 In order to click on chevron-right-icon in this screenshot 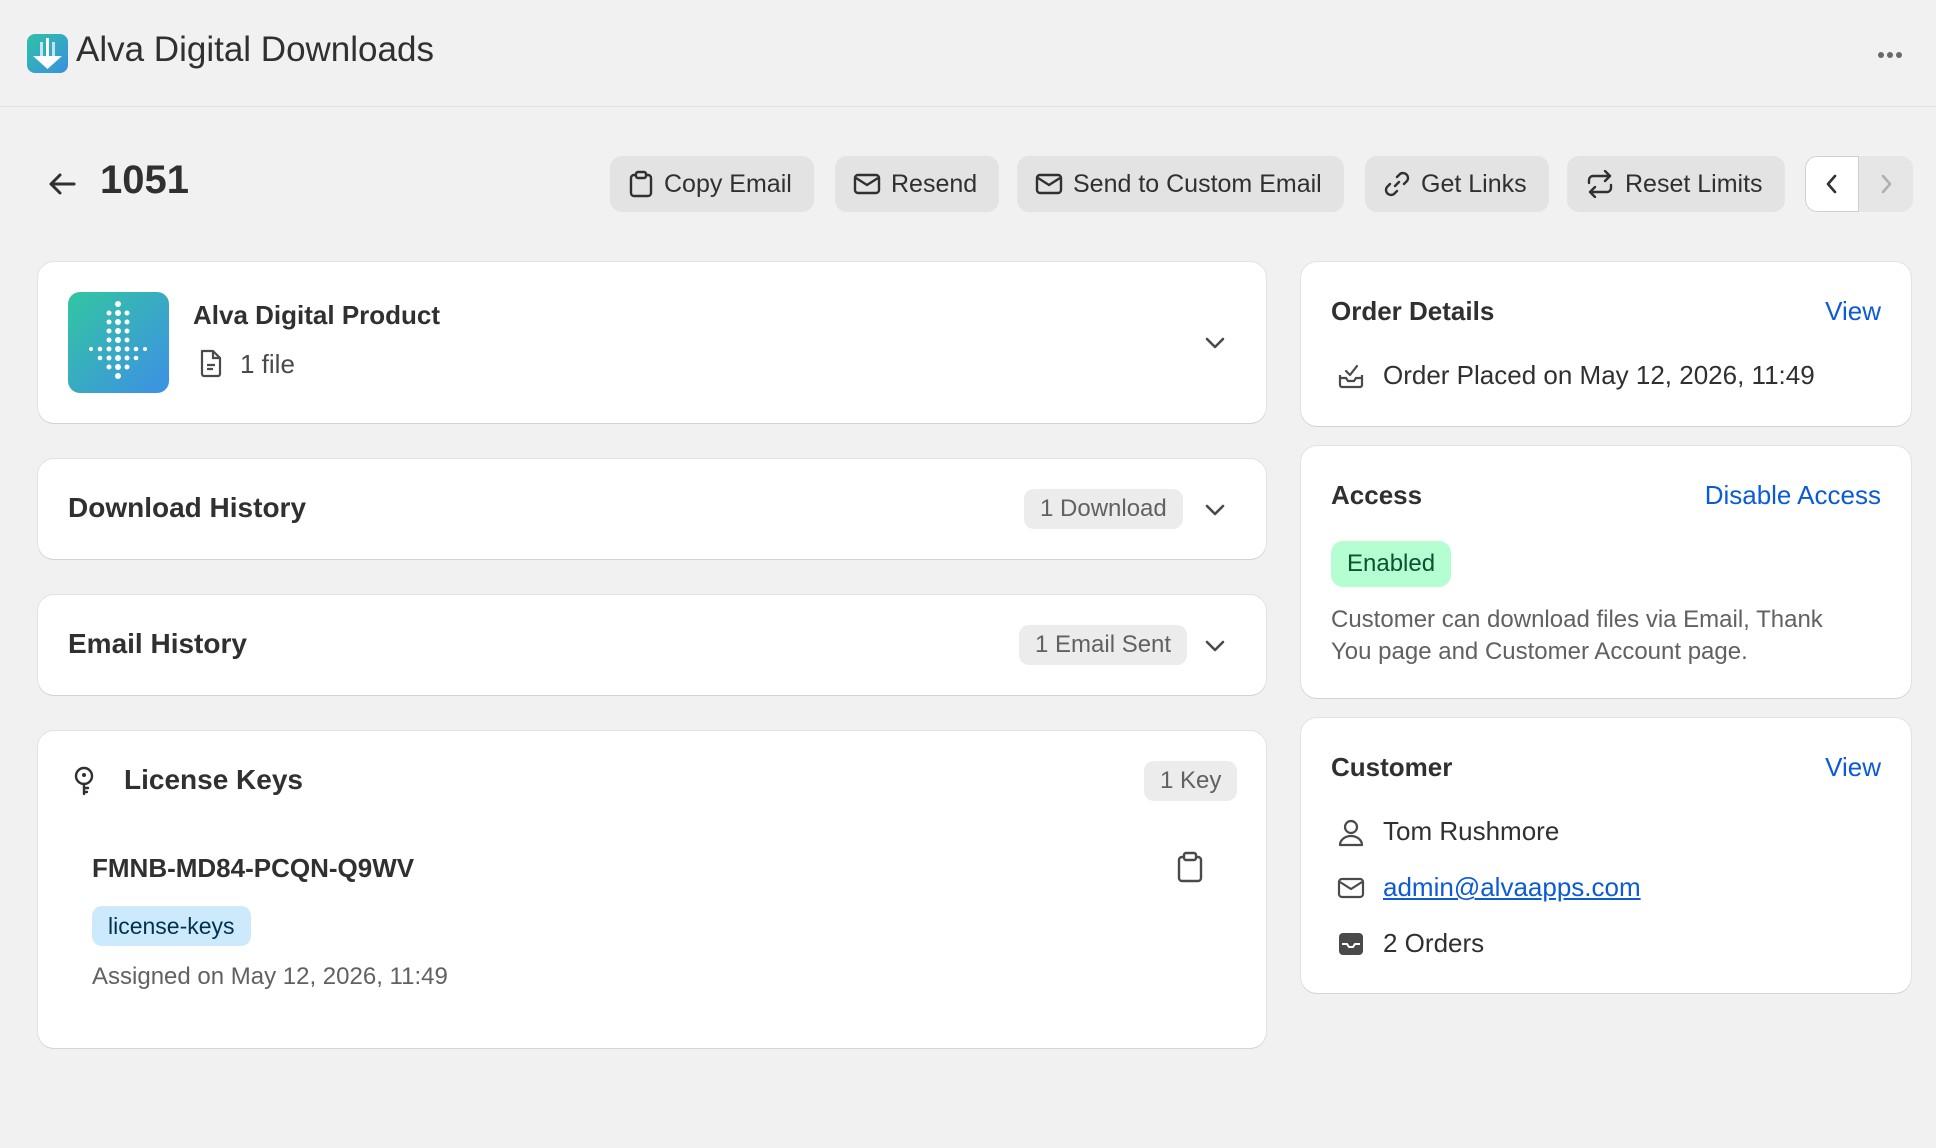, I will do `click(1886, 184)`.